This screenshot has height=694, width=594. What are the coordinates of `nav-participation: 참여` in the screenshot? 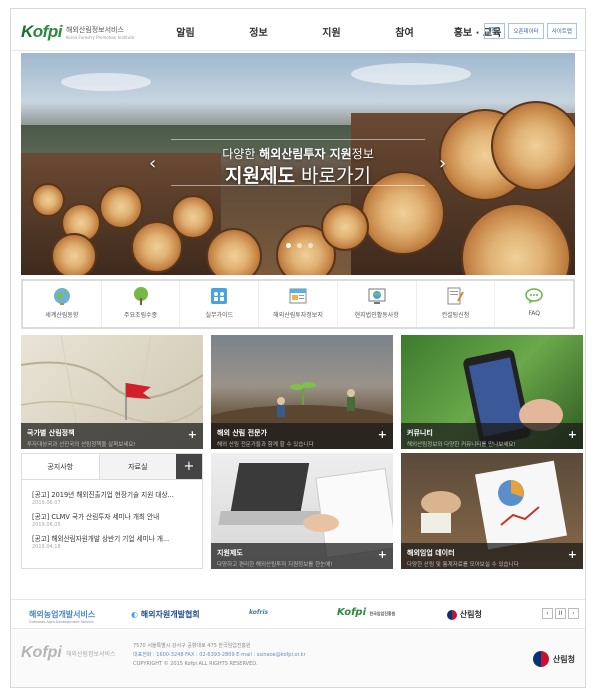 It's located at (404, 31).